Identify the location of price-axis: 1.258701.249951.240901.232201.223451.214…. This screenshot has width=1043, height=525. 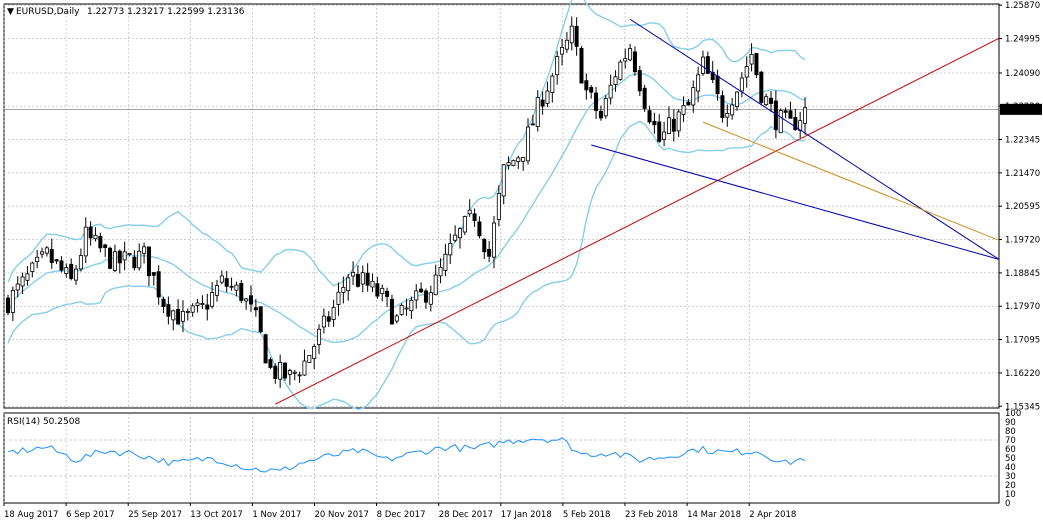
(1019, 206).